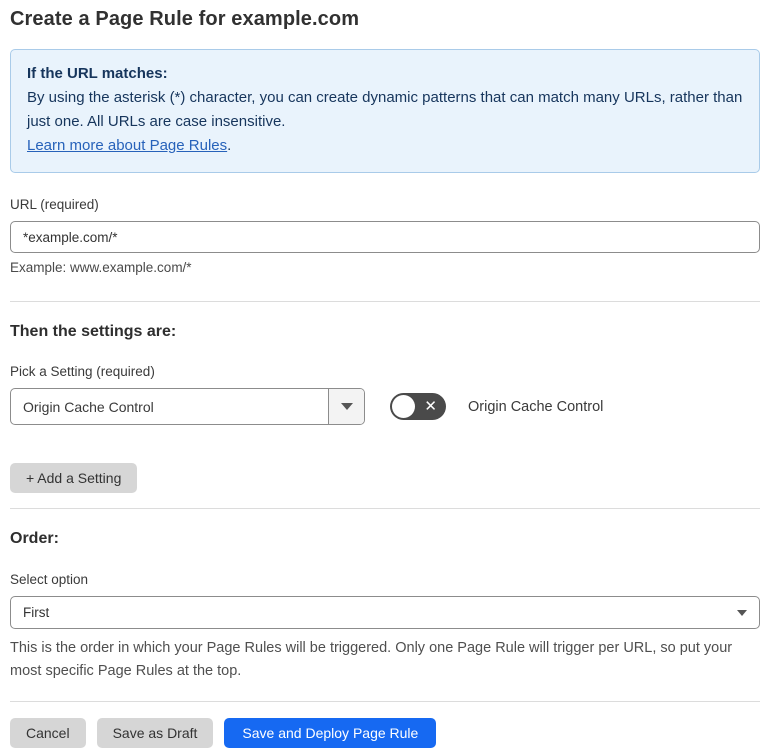  Describe the element at coordinates (385, 237) in the screenshot. I see `url-input` at that location.